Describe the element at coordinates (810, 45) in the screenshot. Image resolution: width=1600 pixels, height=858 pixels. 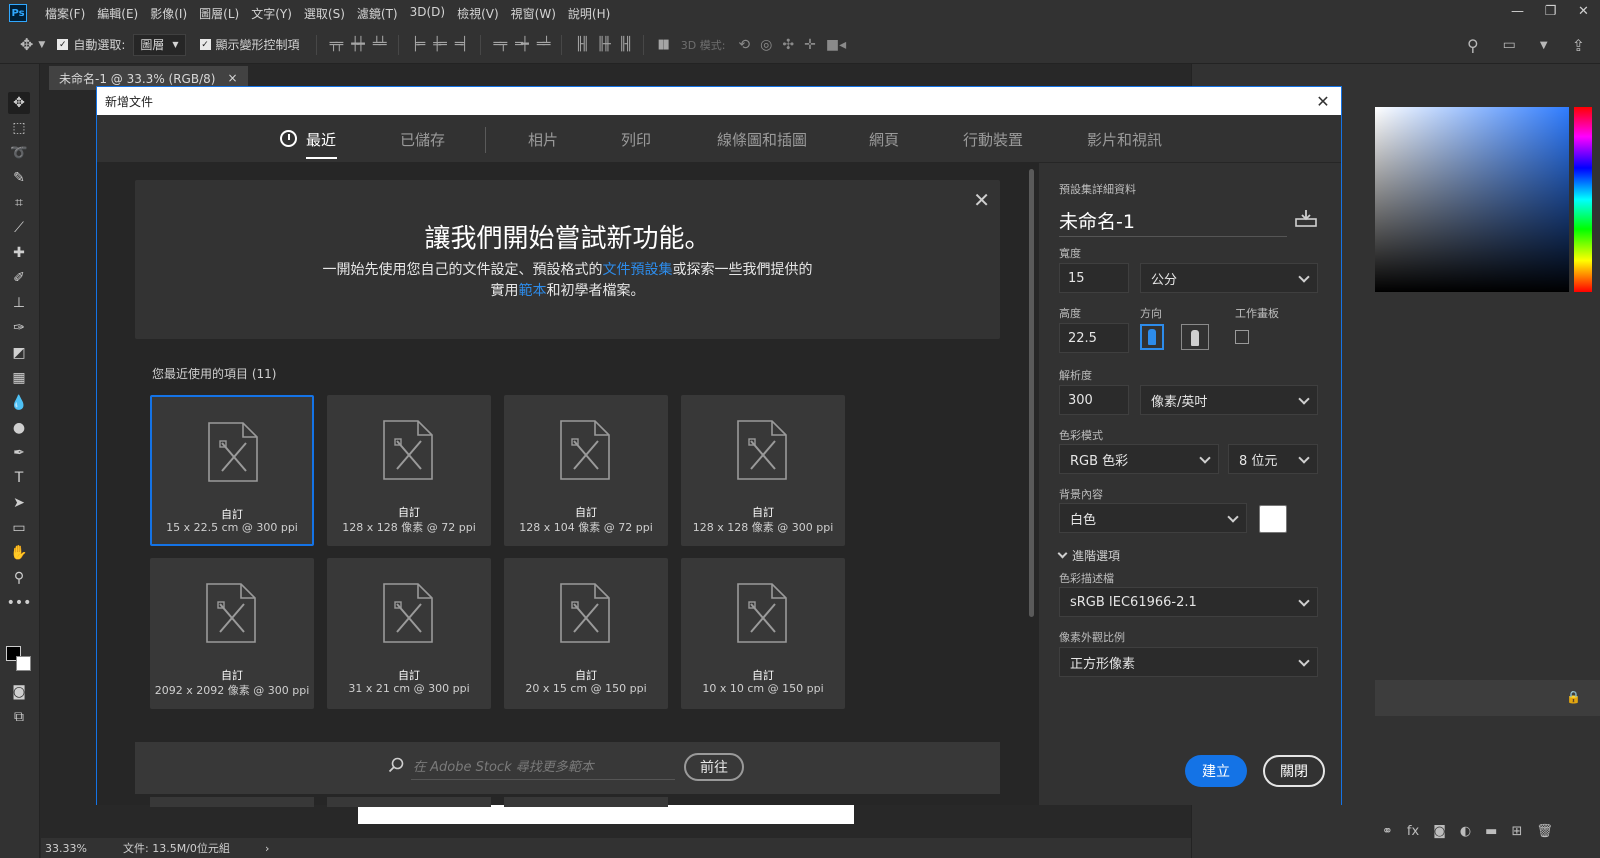
I see `3d-slide-icon: ✛` at that location.